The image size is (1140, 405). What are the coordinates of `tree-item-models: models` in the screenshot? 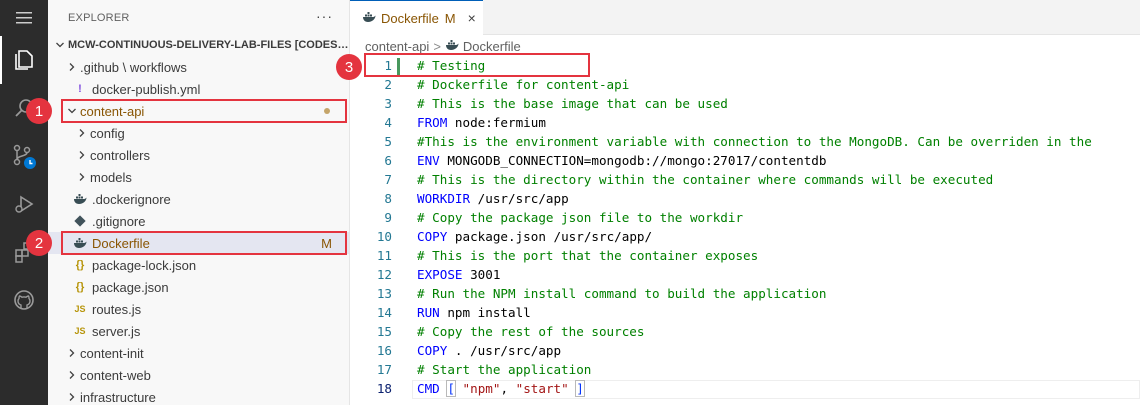 It's located at (198, 177).